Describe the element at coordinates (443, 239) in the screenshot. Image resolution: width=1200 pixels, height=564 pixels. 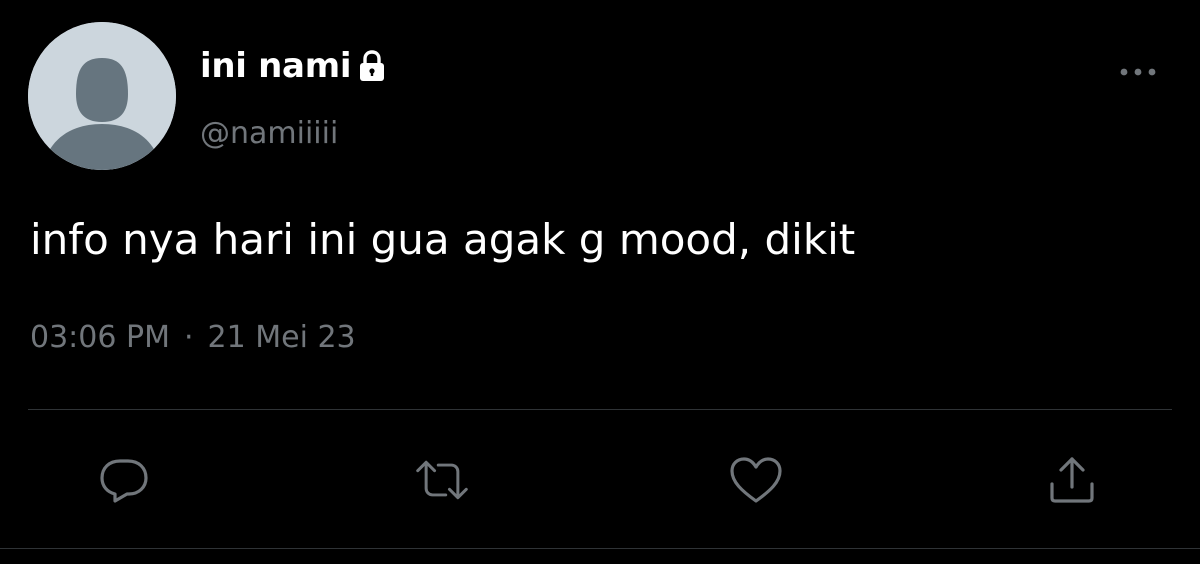
I see `tweet-text: info nya hari ini gua agak g mood, dikit` at that location.